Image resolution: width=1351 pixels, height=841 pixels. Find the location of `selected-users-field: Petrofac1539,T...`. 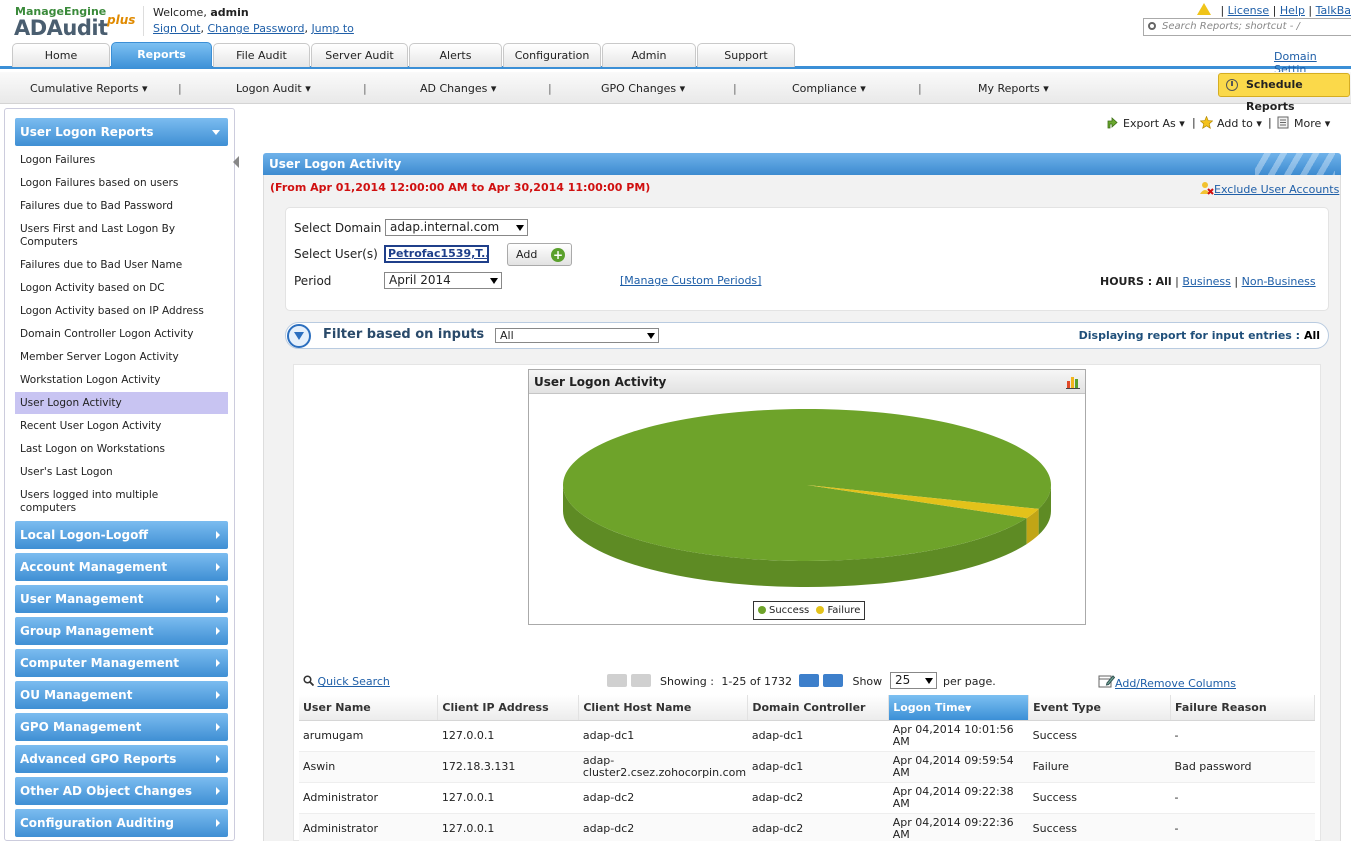

selected-users-field: Petrofac1539,T... is located at coordinates (436, 254).